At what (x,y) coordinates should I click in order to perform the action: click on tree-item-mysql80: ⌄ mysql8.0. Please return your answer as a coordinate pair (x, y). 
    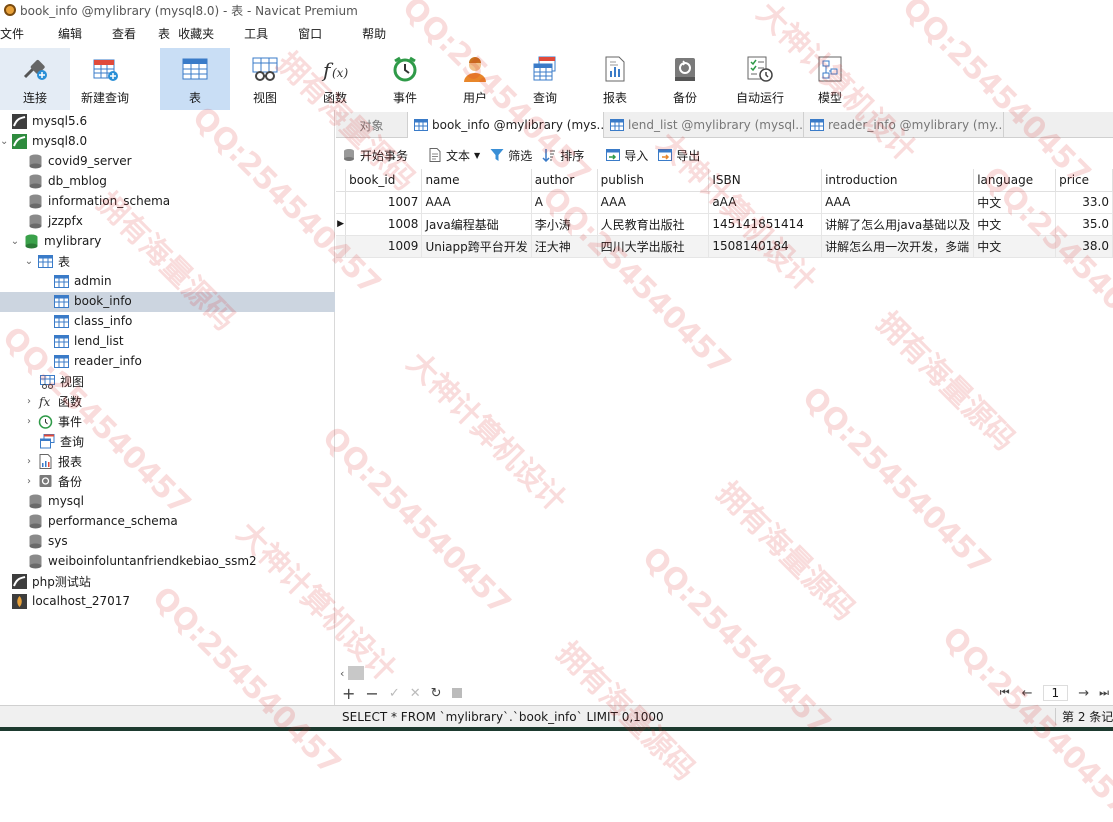
    Looking at the image, I should click on (43, 141).